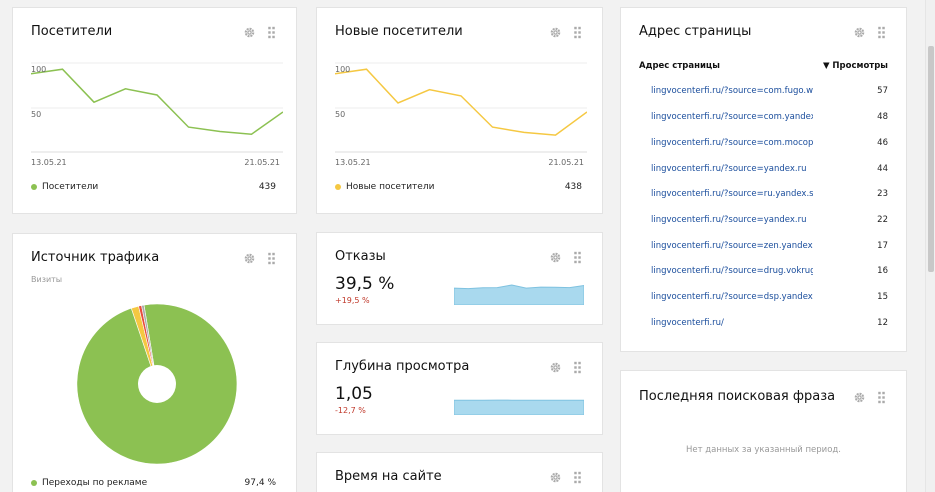  Describe the element at coordinates (260, 258) in the screenshot. I see `traffic-source-tools` at that location.